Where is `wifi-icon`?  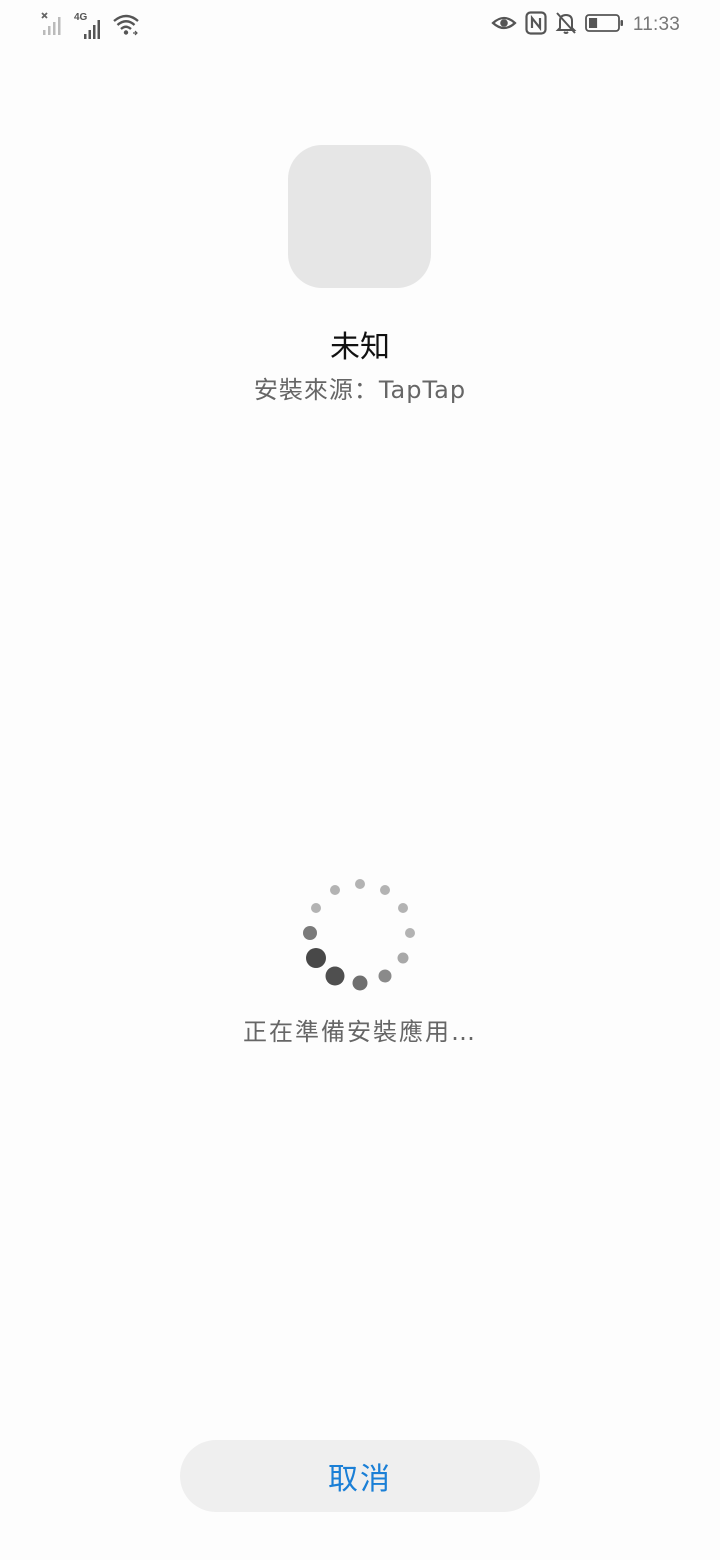
wifi-icon is located at coordinates (126, 26).